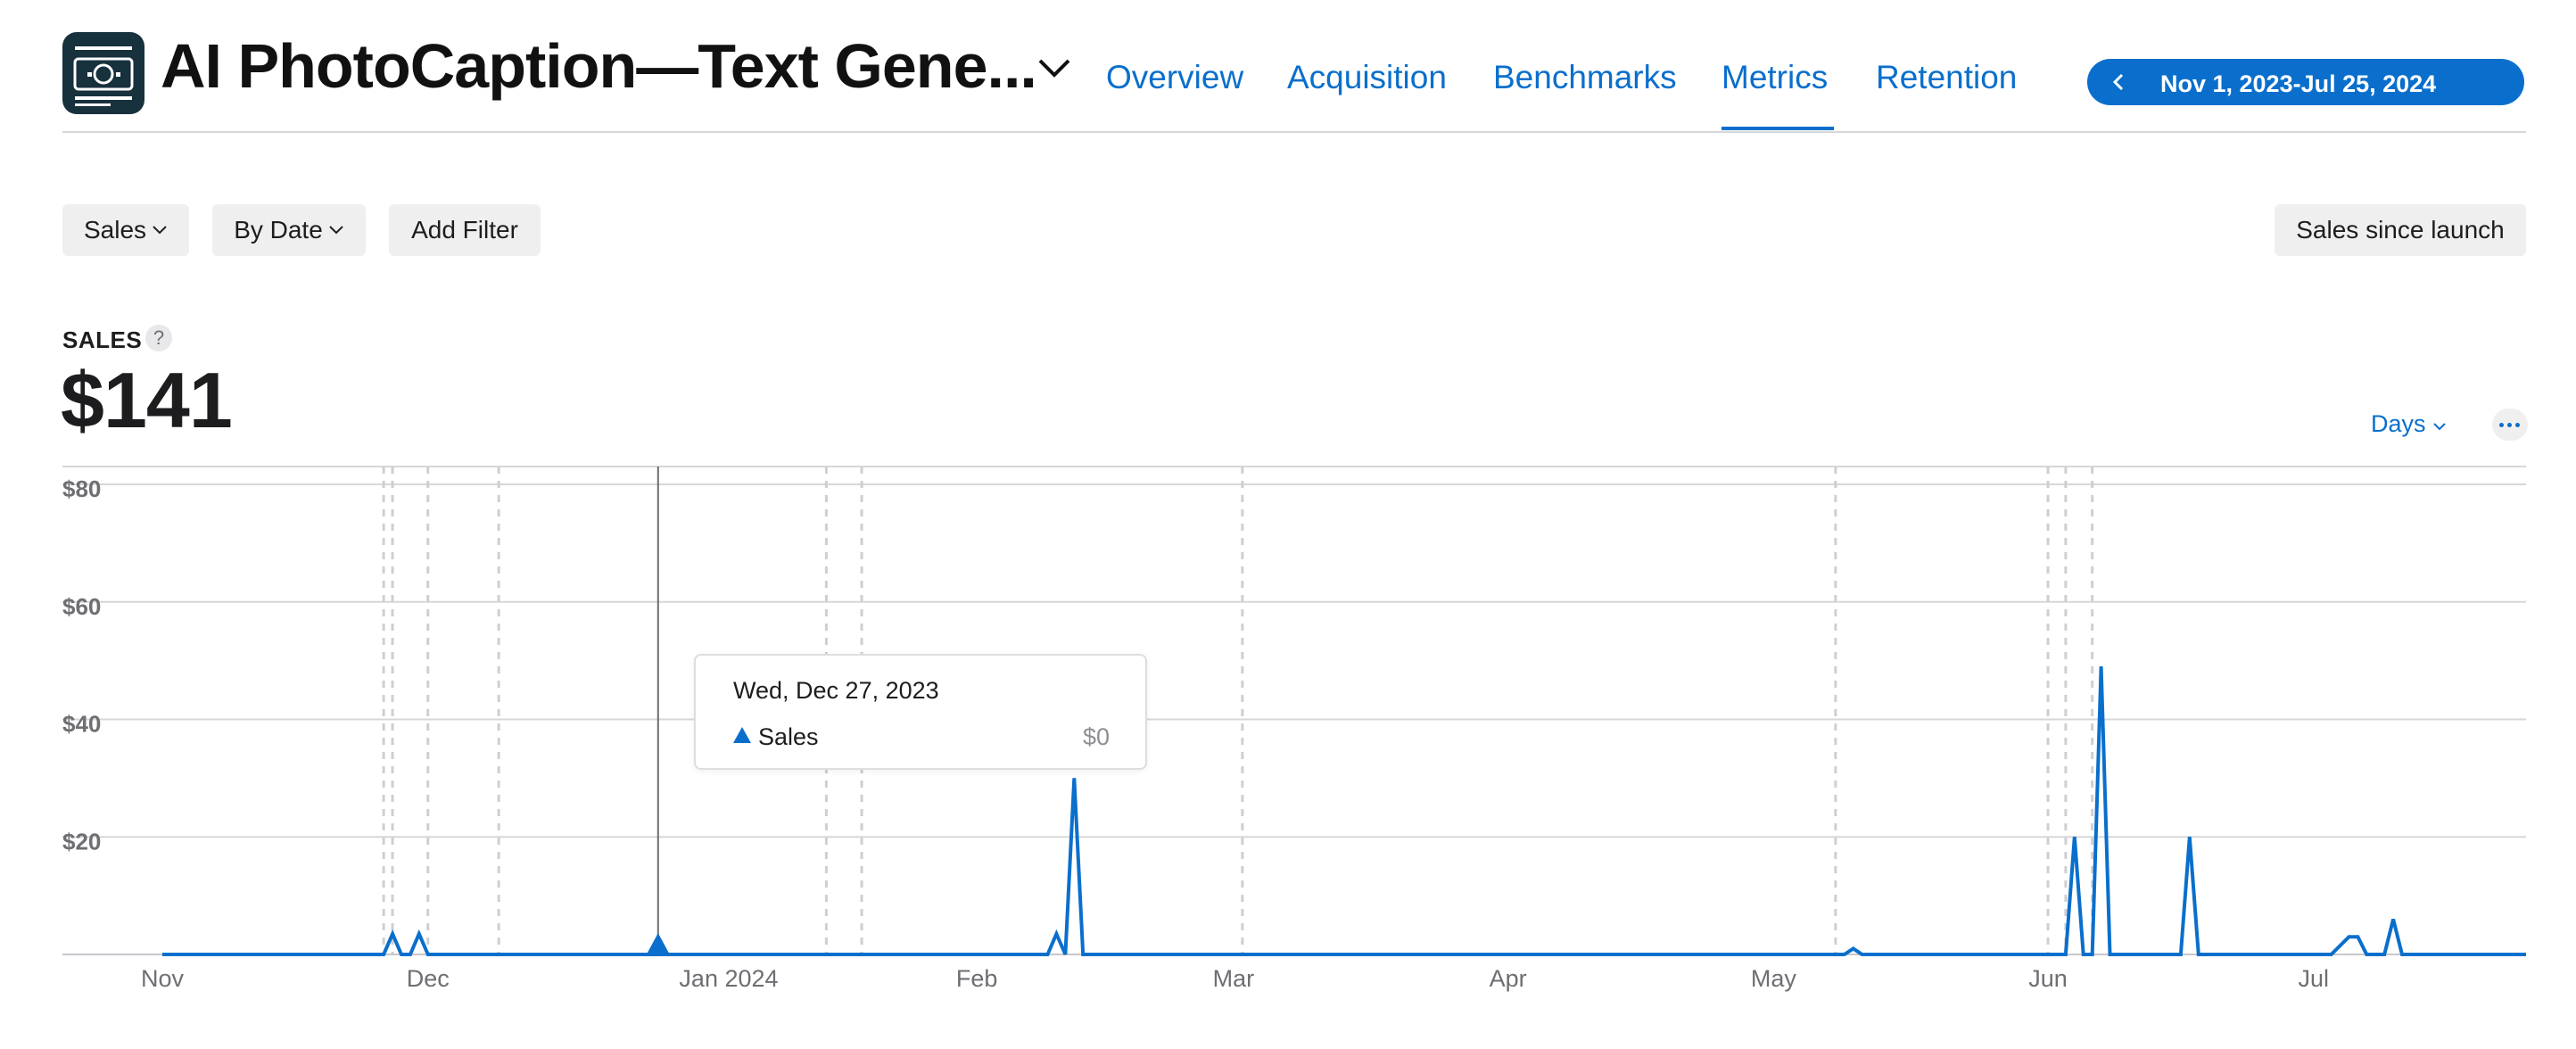  I want to click on triangle-marker-icon, so click(742, 735).